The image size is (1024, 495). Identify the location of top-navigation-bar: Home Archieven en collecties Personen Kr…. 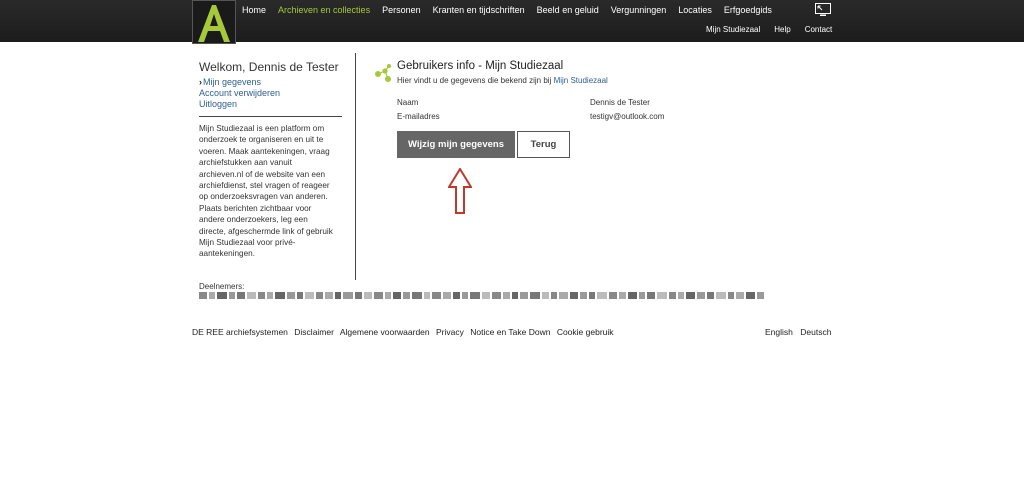
(512, 22).